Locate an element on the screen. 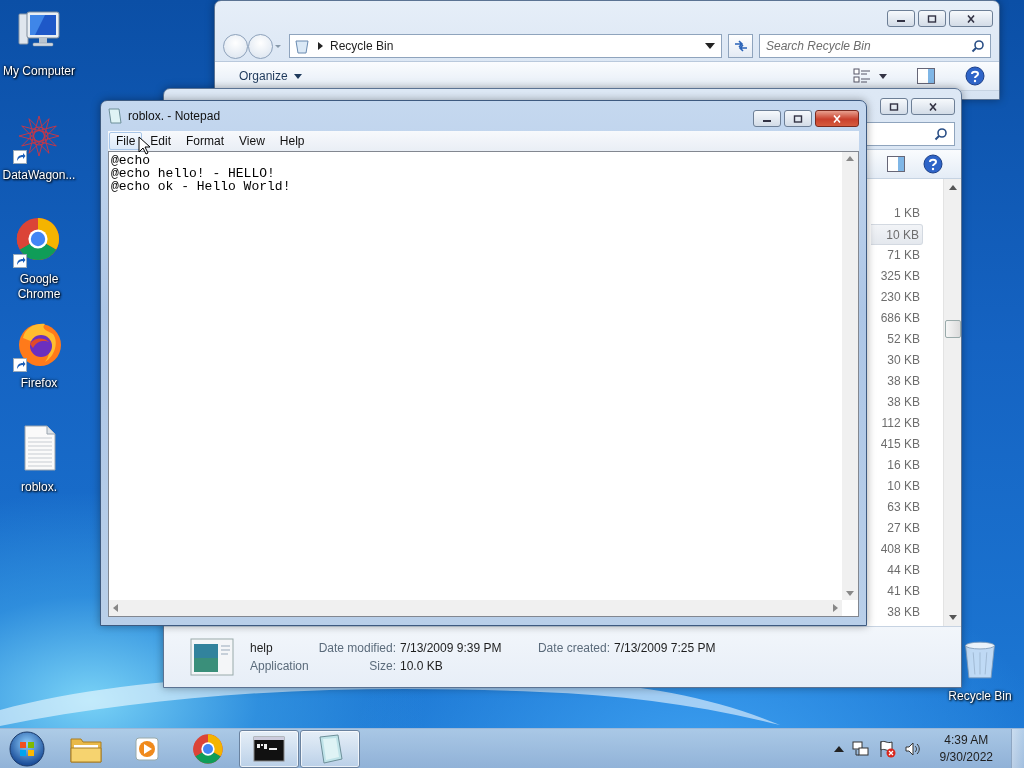  clock-date: 9/30/2022 is located at coordinates (966, 757).